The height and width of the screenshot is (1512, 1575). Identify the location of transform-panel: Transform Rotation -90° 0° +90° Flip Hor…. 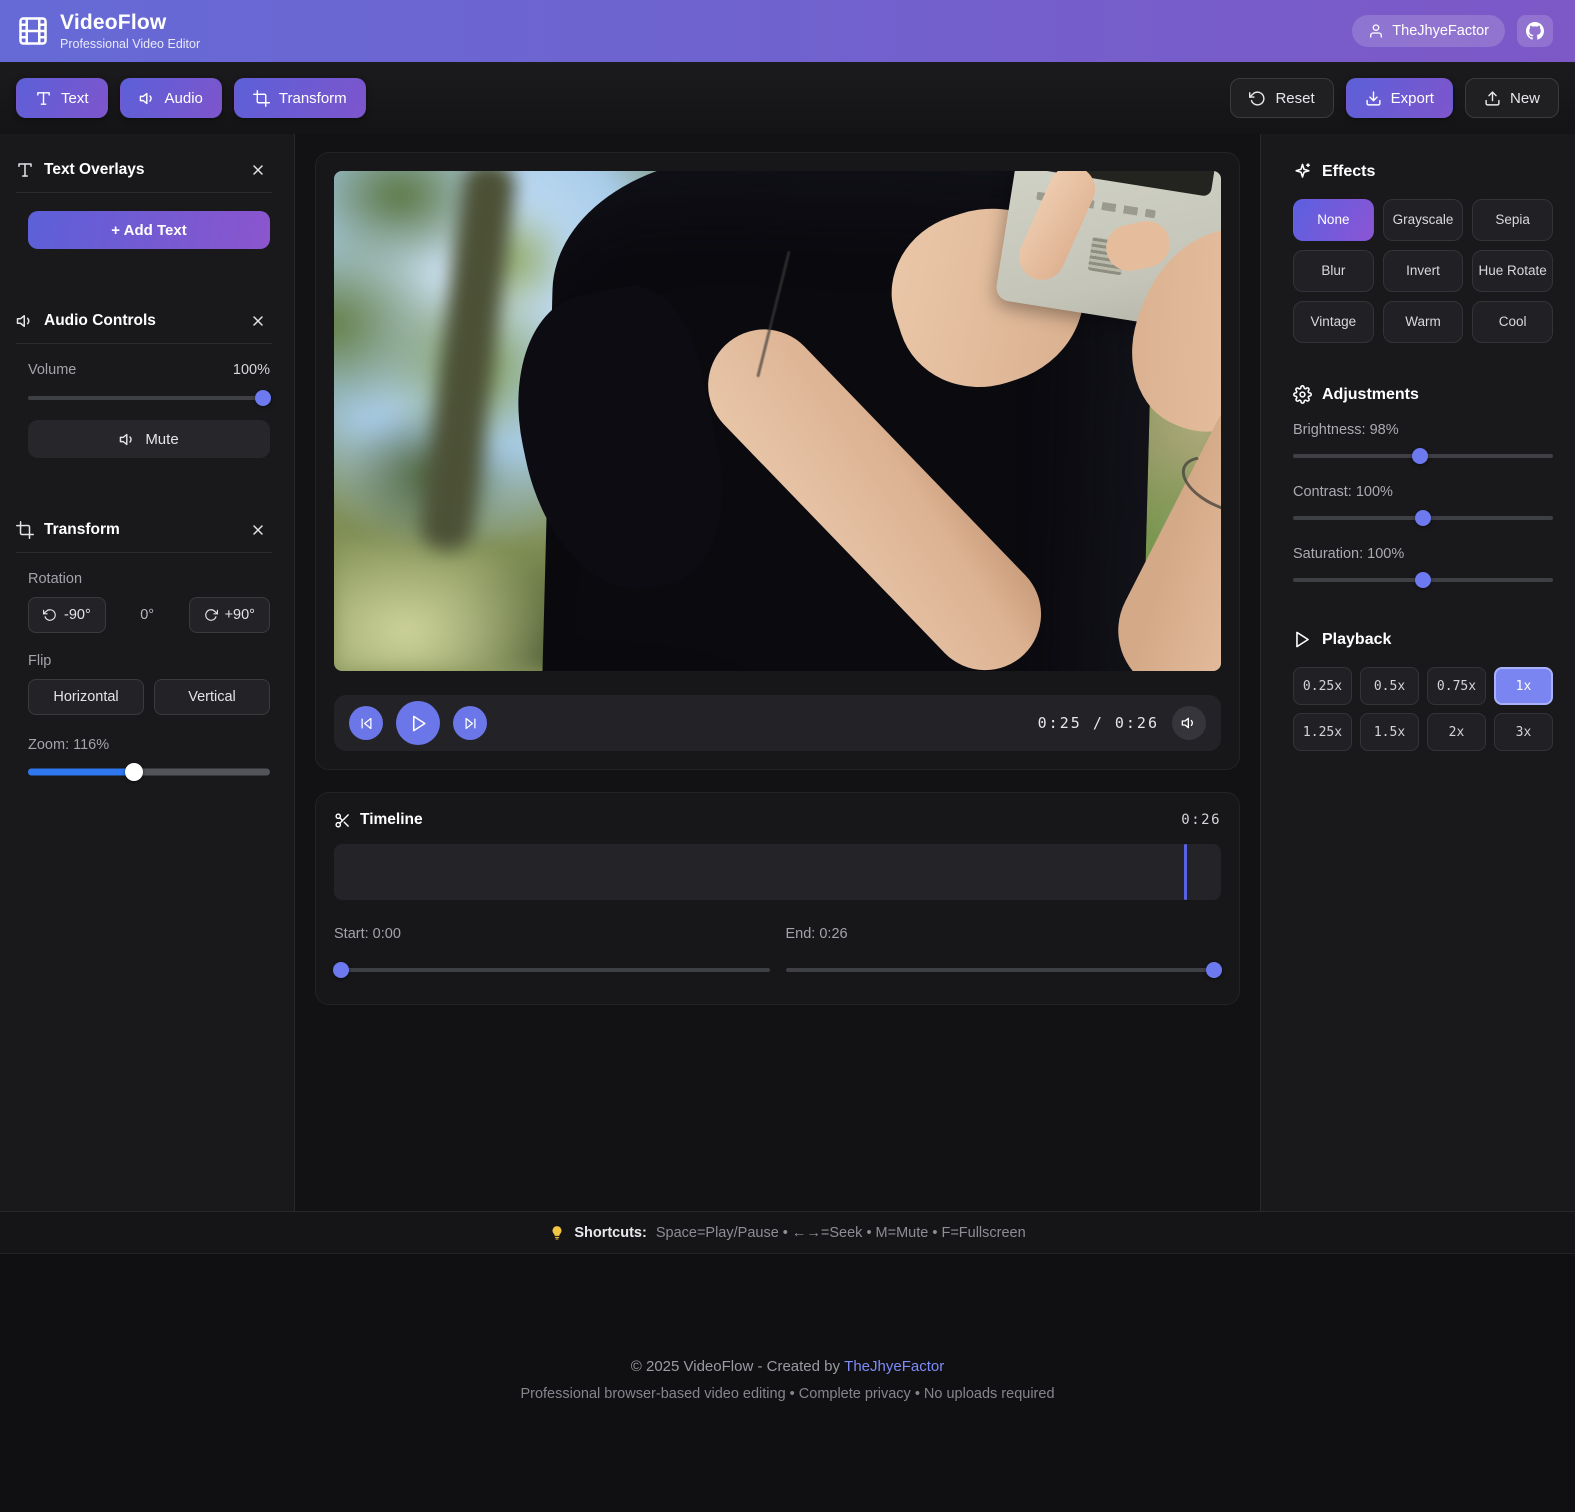
(144, 650).